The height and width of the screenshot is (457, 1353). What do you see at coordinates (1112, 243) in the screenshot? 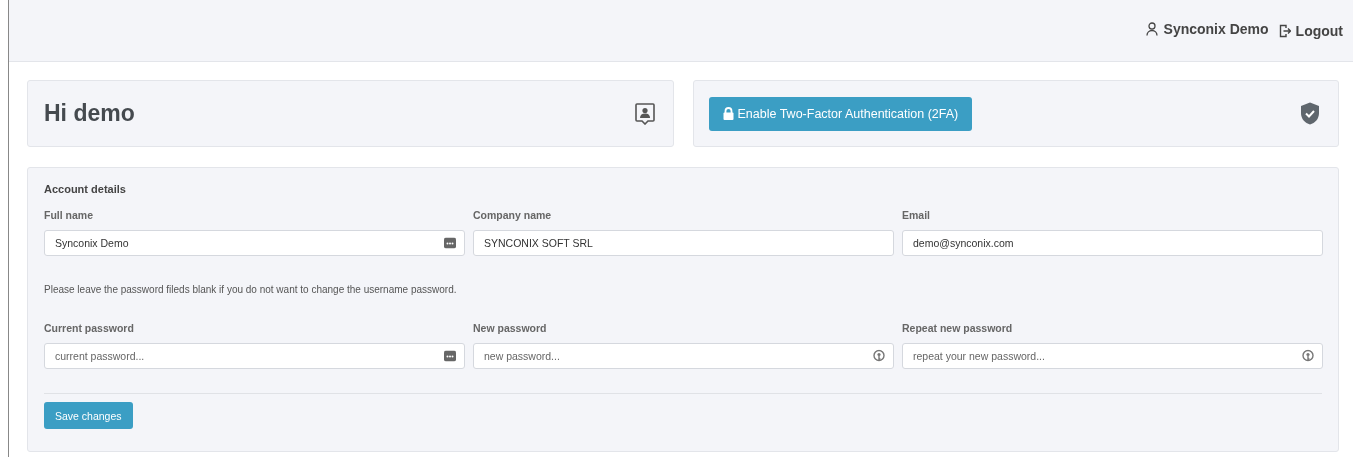
I see `input-field: demo@synconix.com` at bounding box center [1112, 243].